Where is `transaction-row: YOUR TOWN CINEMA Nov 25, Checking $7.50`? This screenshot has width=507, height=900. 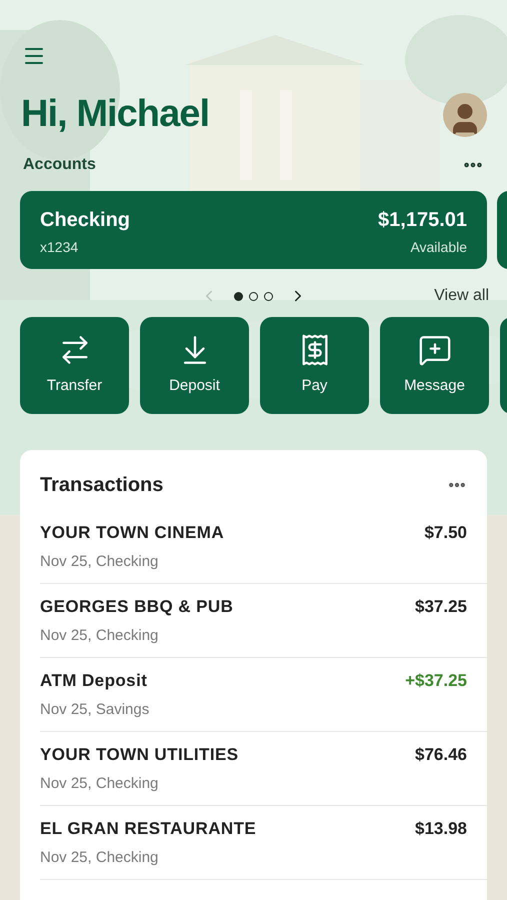
transaction-row: YOUR TOWN CINEMA Nov 25, Checking $7.50 is located at coordinates (263, 546).